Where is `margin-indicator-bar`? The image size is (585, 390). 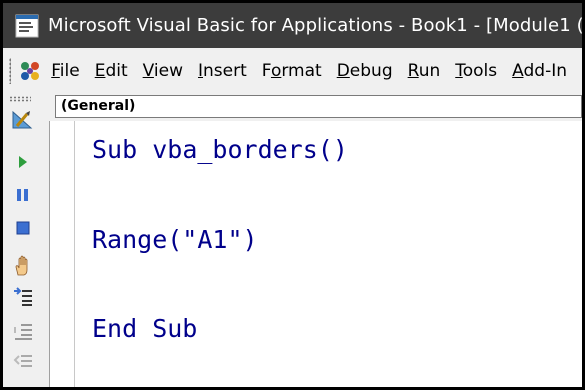
margin-indicator-bar is located at coordinates (62, 254).